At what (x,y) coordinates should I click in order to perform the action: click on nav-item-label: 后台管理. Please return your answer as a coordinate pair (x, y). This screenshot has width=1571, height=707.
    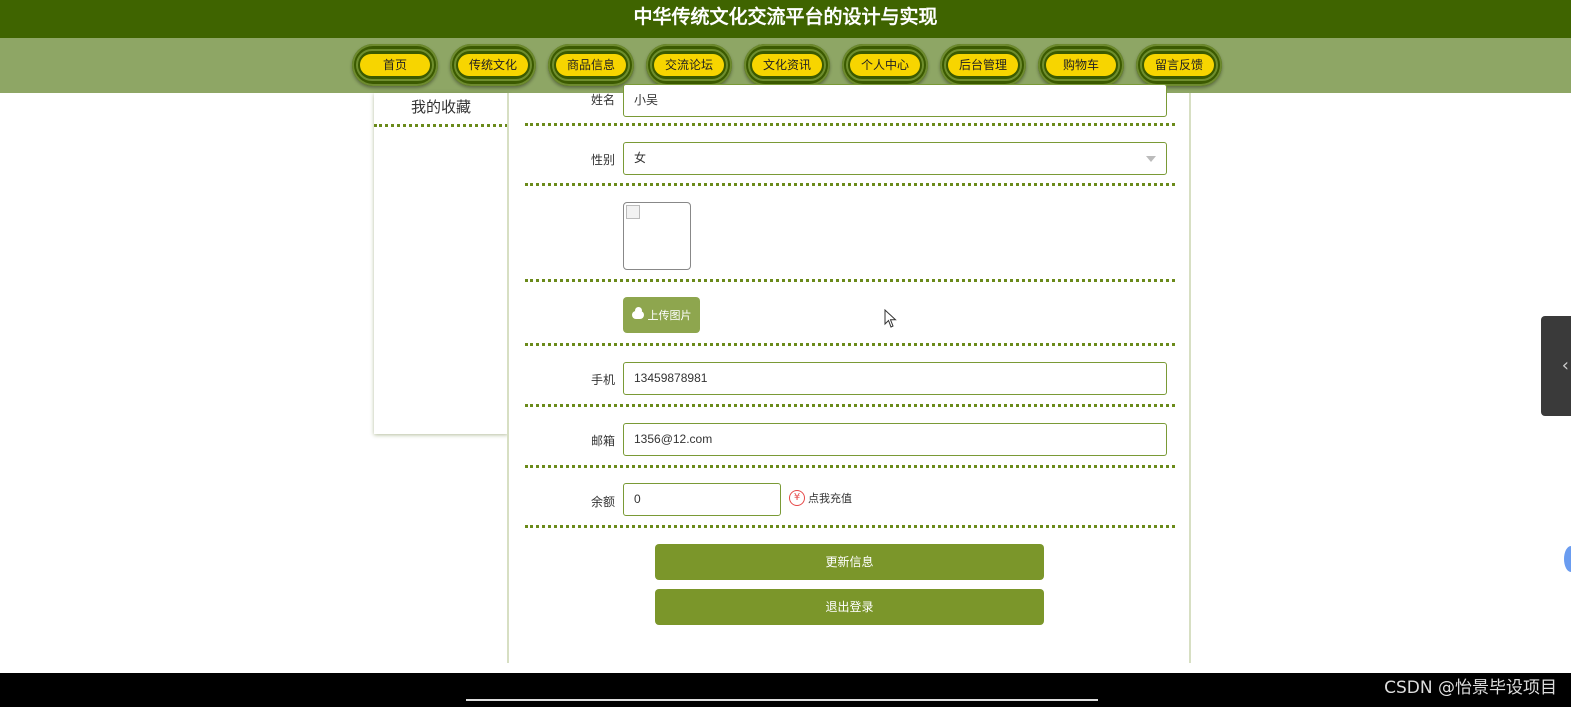
    Looking at the image, I should click on (983, 65).